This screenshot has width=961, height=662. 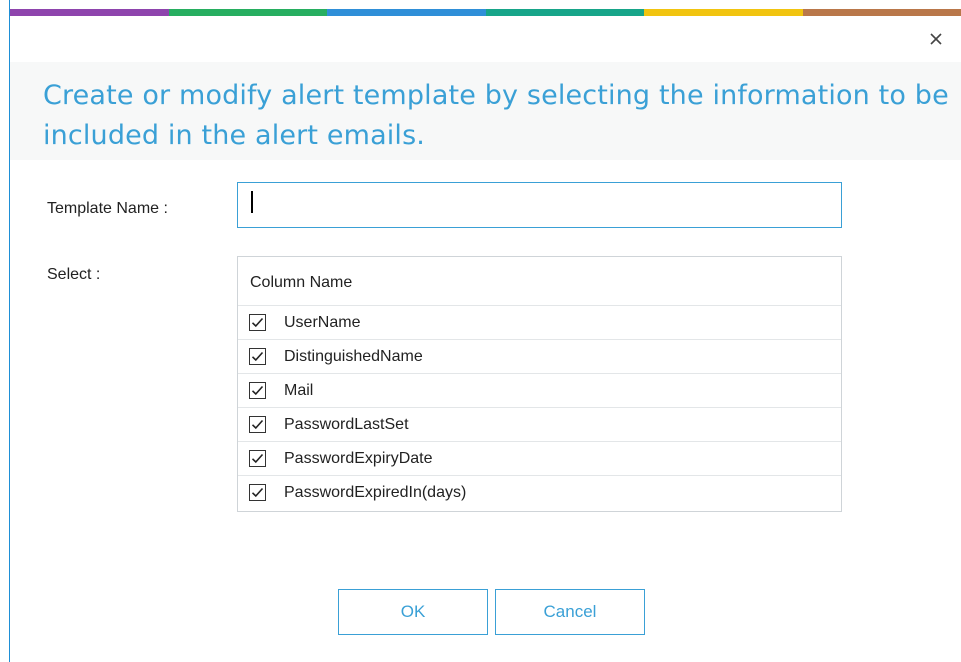 I want to click on column-label: Mail, so click(x=299, y=390).